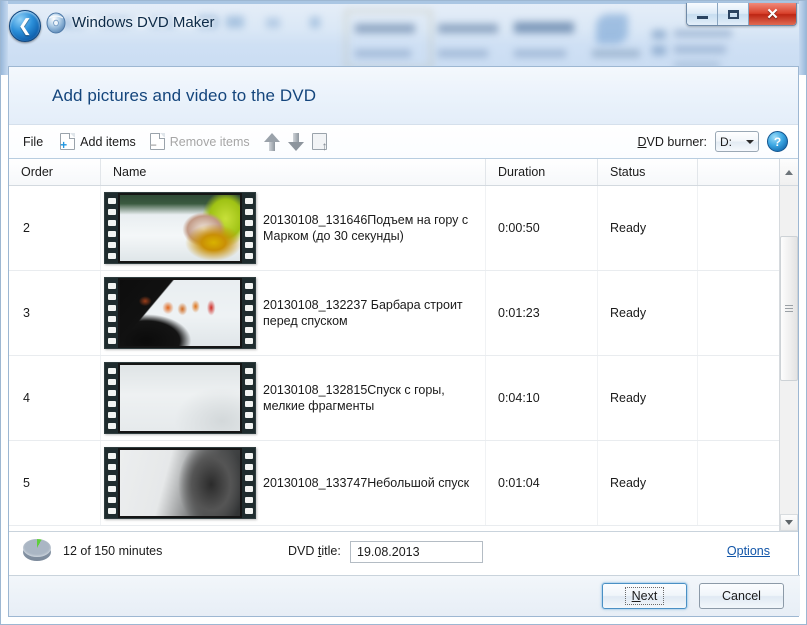 This screenshot has height=625, width=807. Describe the element at coordinates (56, 23) in the screenshot. I see `dvd-disc-icon` at that location.